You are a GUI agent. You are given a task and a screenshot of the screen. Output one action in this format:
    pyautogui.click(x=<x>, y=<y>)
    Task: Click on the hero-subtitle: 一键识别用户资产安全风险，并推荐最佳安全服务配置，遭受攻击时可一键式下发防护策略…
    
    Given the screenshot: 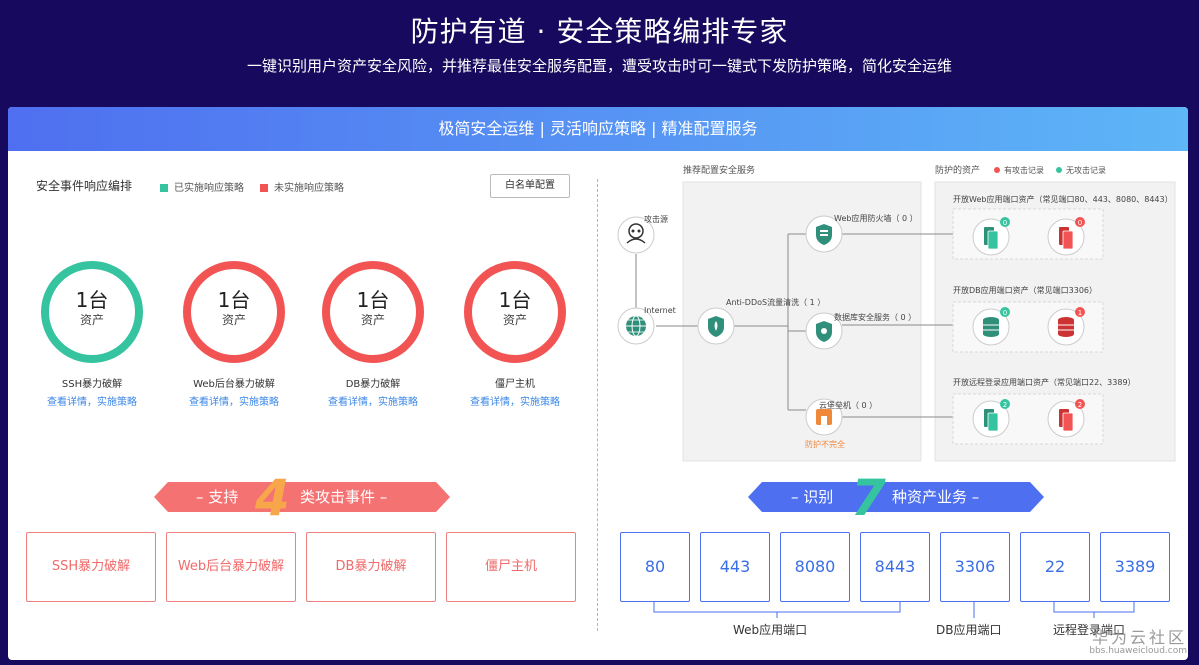 What is the action you would take?
    pyautogui.click(x=599, y=66)
    